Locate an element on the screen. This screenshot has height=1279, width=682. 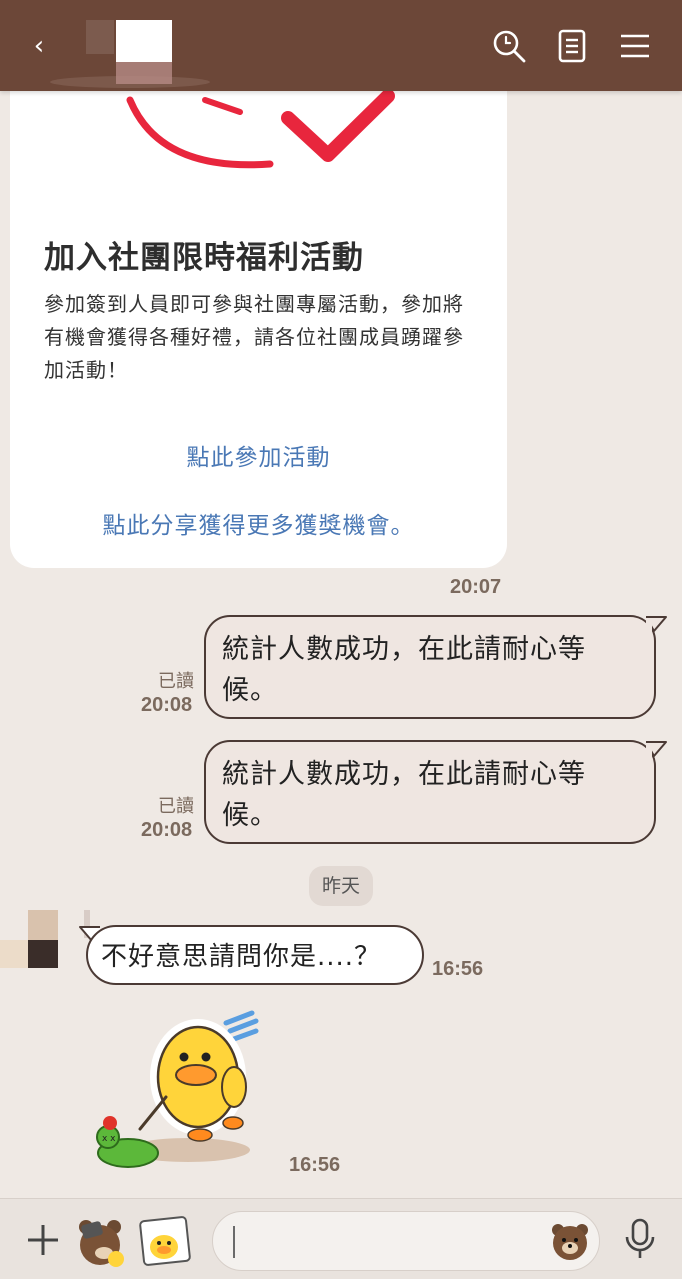
bear-emoji-icon is located at coordinates (100, 1241).